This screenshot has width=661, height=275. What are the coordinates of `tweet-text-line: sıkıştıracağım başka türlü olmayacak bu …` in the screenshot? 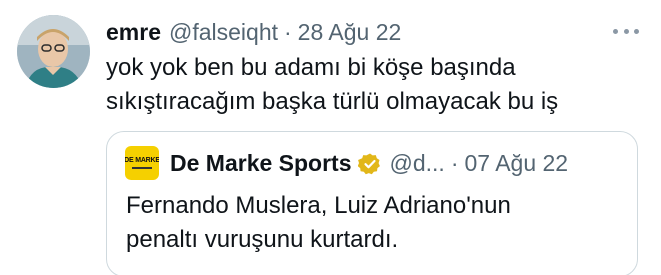 It's located at (332, 101).